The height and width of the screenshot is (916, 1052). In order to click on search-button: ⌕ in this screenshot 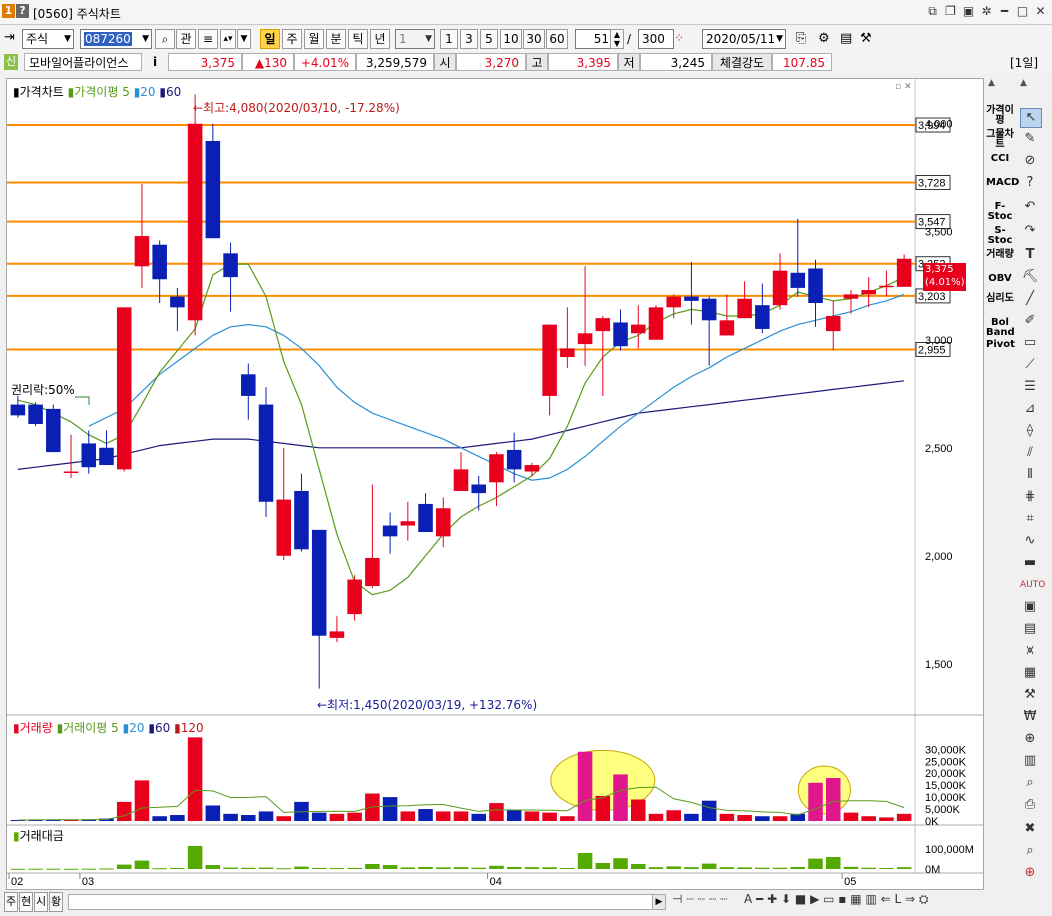, I will do `click(165, 39)`.